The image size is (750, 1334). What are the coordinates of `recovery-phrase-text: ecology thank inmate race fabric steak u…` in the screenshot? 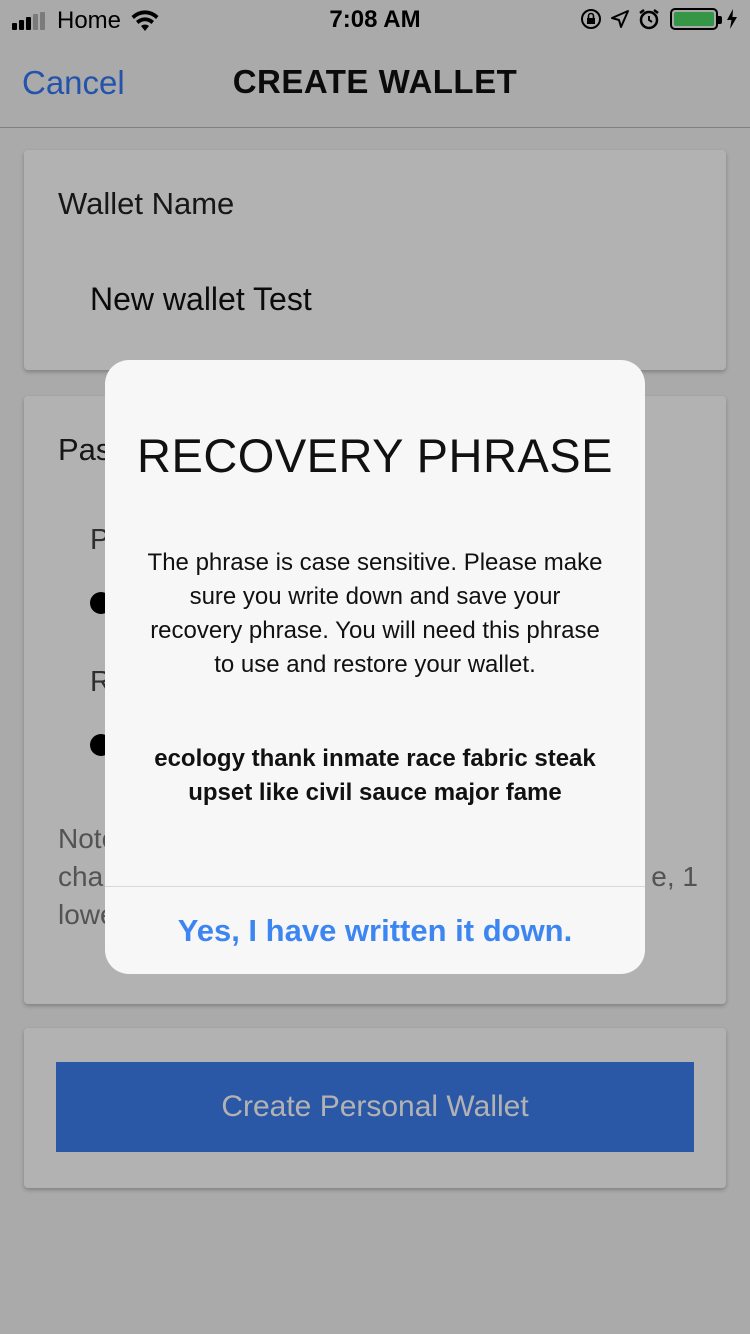 It's located at (375, 775).